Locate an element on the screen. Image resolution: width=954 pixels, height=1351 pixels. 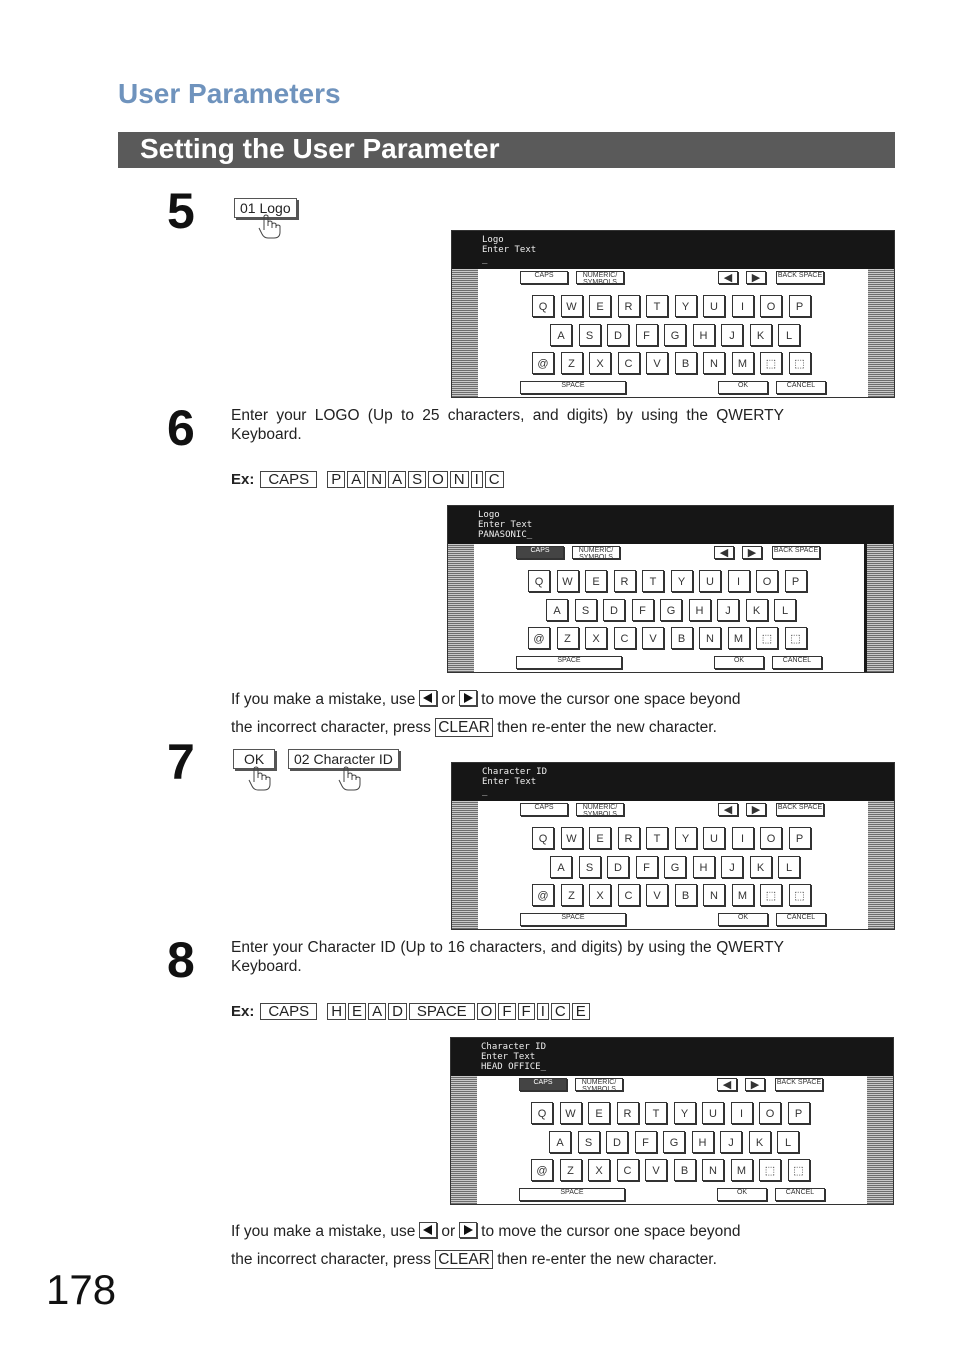
key-c: C is located at coordinates (628, 895).